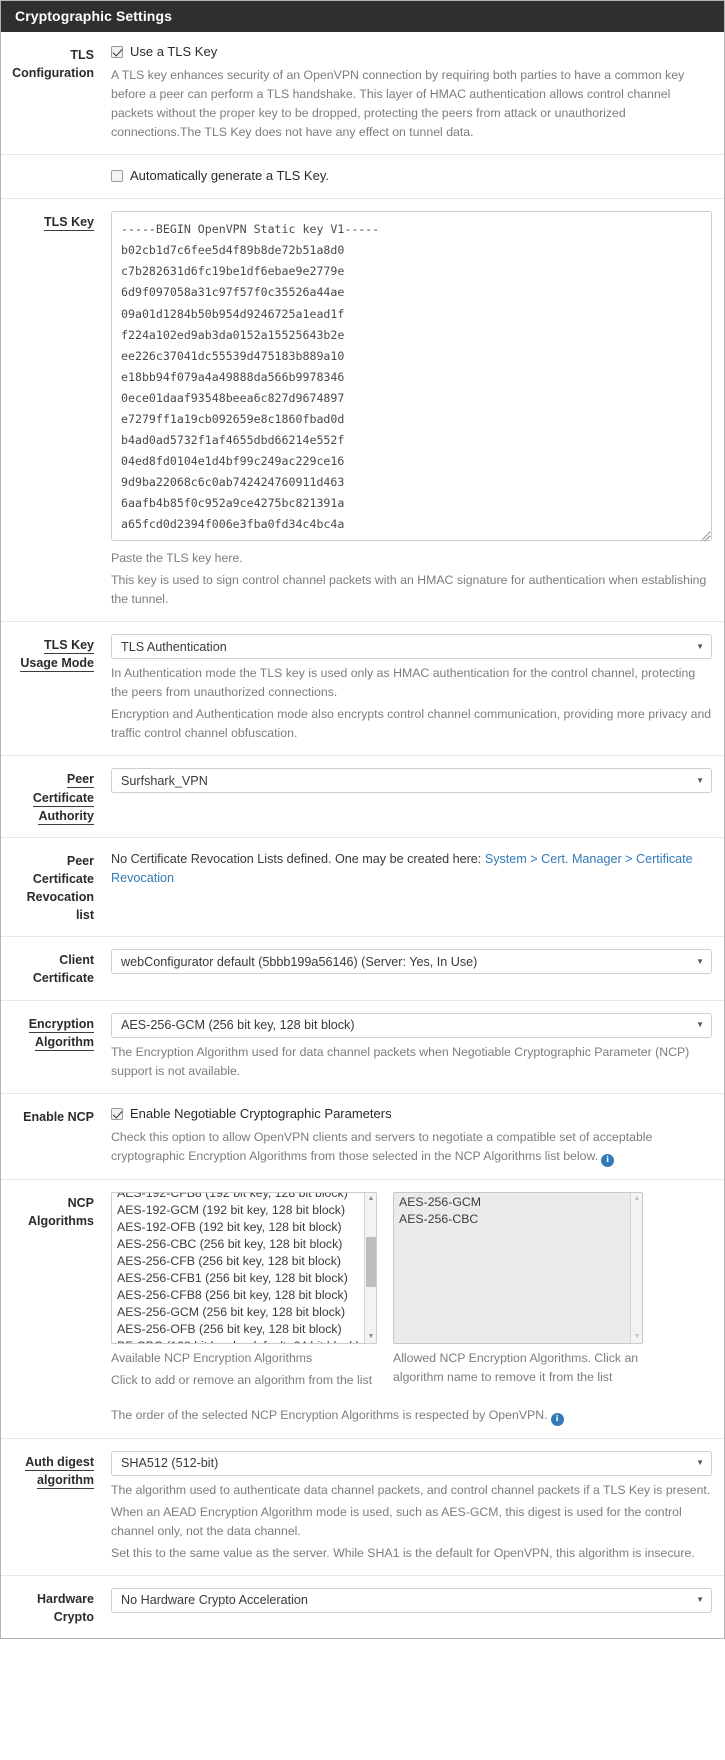 This screenshot has width=725, height=1760. I want to click on available-ncp-option: AES-256-CFB (256 bit key, 128 bit block), so click(246, 1261).